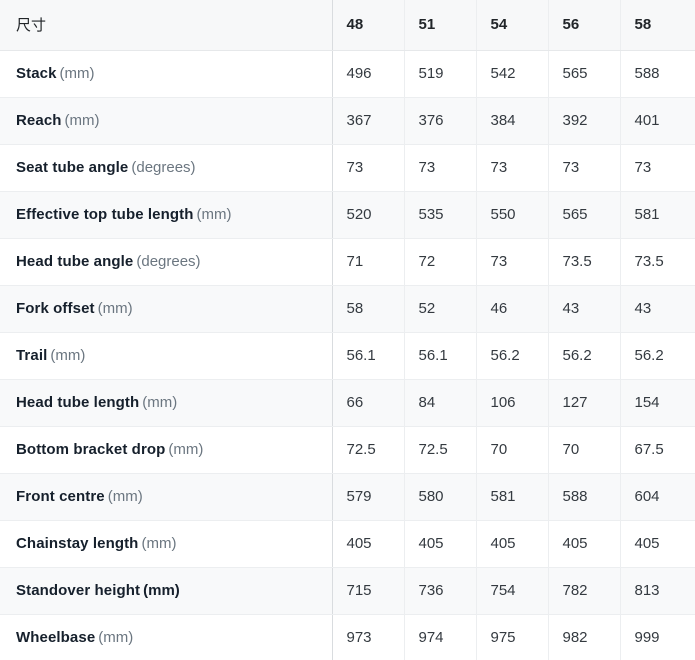 This screenshot has width=695, height=660. I want to click on cell-value-size-58: 73, so click(657, 168).